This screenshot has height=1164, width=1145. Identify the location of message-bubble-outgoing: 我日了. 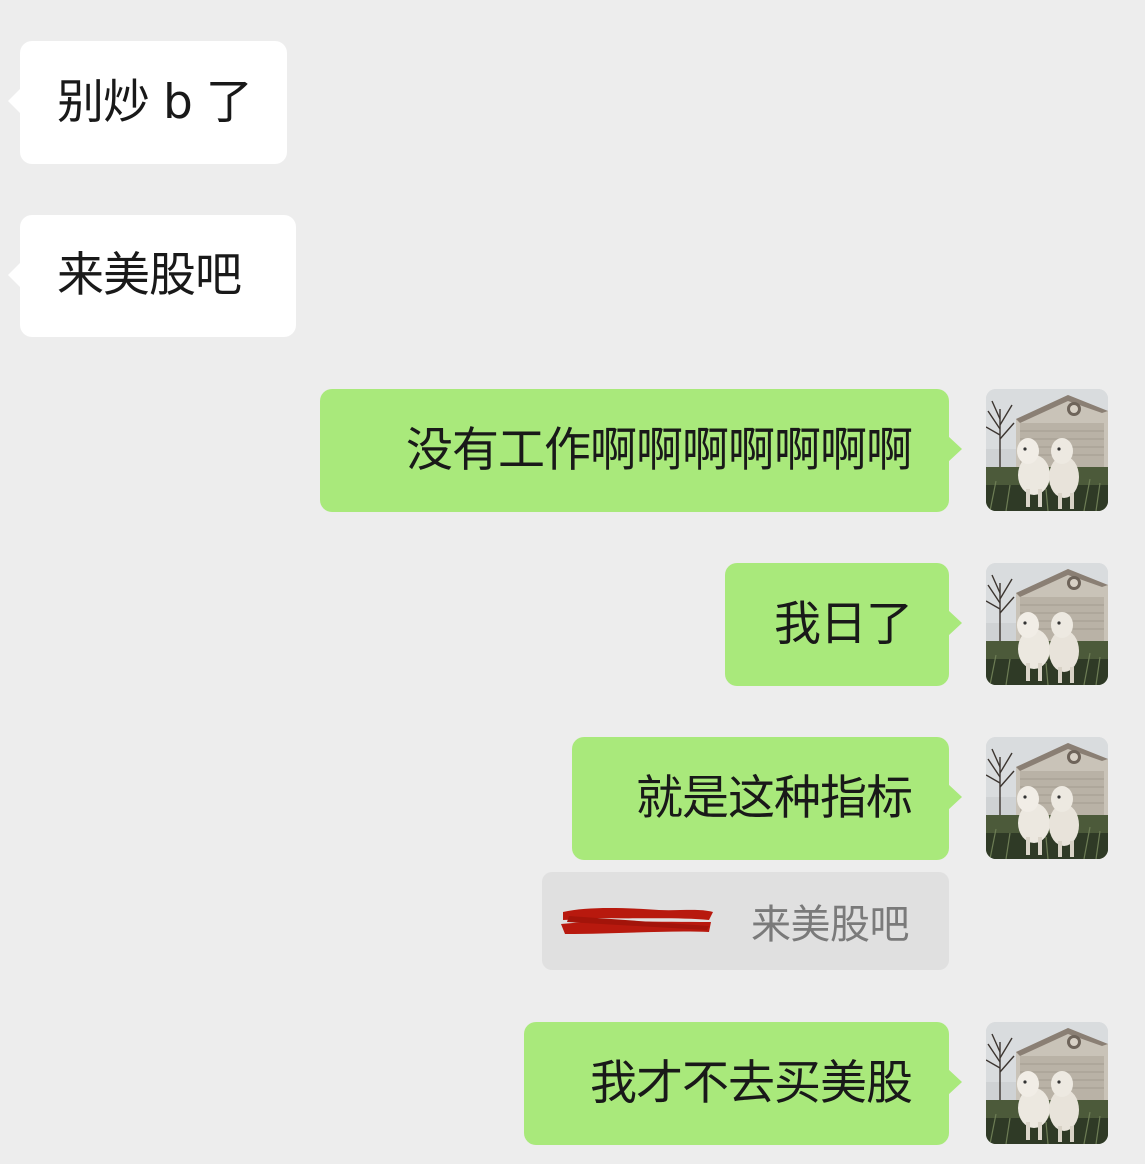
(843, 624).